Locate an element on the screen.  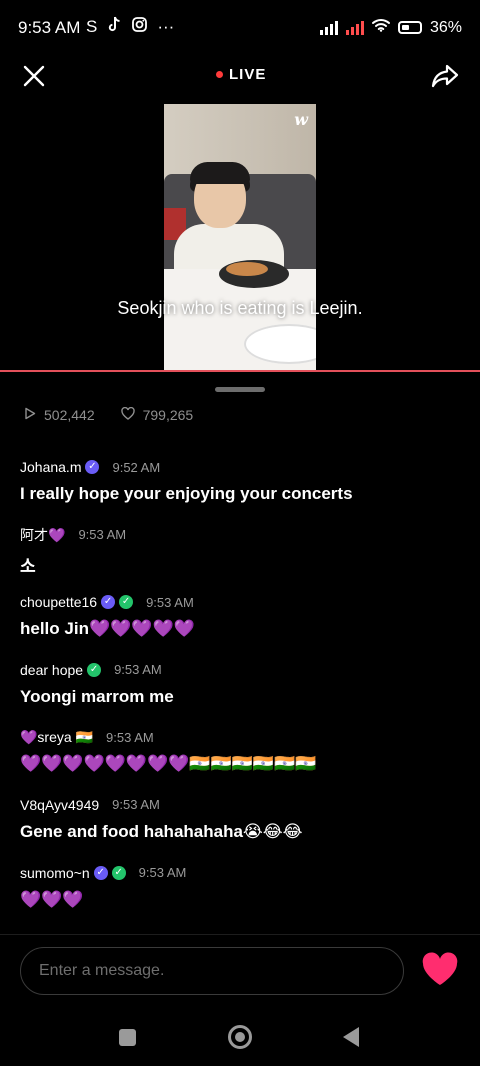
comment-text: 💜💜💜💜💜💜💜💜🇮🇳🇮🇳🇮🇳🇮🇳🇮🇳🇮🇳 is located at coordinates (168, 764).